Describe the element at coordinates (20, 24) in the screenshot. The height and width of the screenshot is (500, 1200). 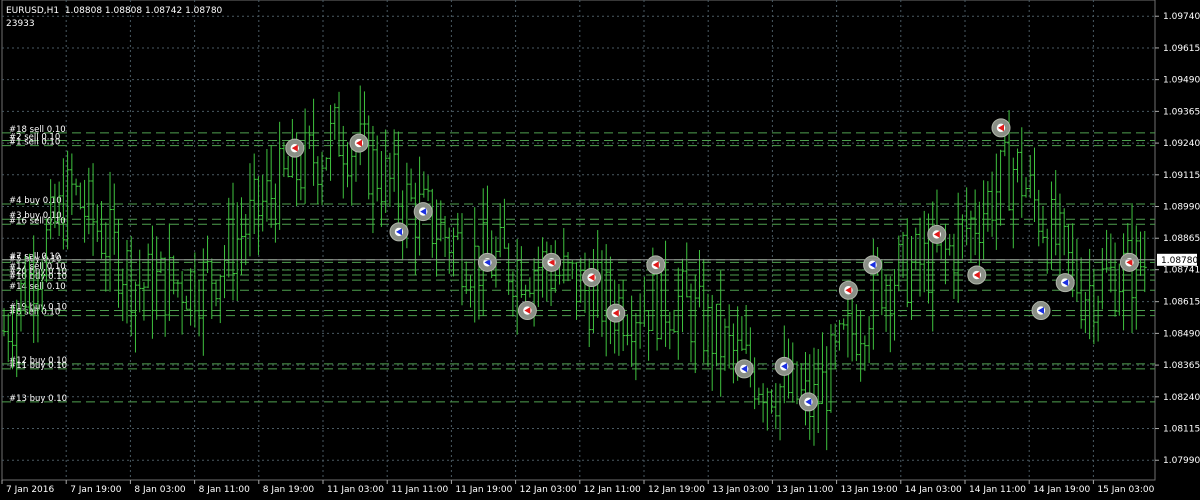
I see `tick-counter: 23933` at that location.